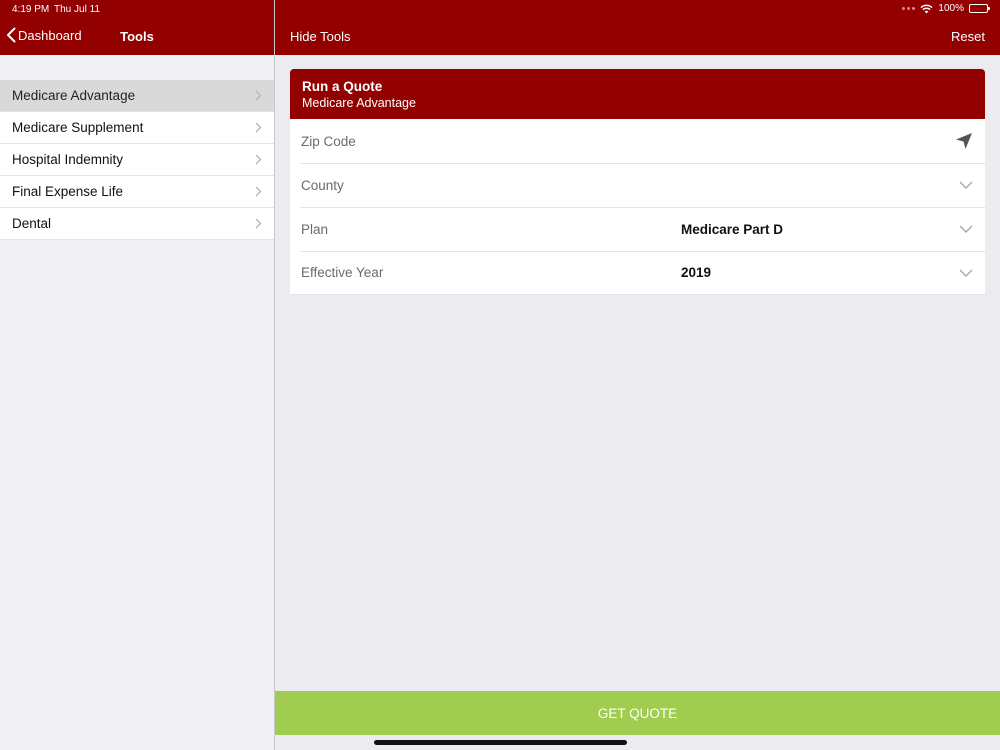  I want to click on quote-card-title: Run a Quote, so click(342, 86).